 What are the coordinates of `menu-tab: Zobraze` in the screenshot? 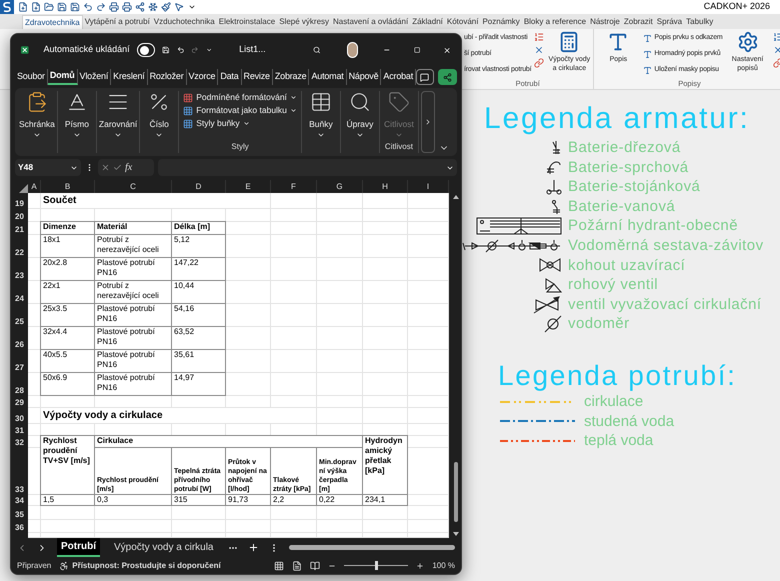 It's located at (291, 77).